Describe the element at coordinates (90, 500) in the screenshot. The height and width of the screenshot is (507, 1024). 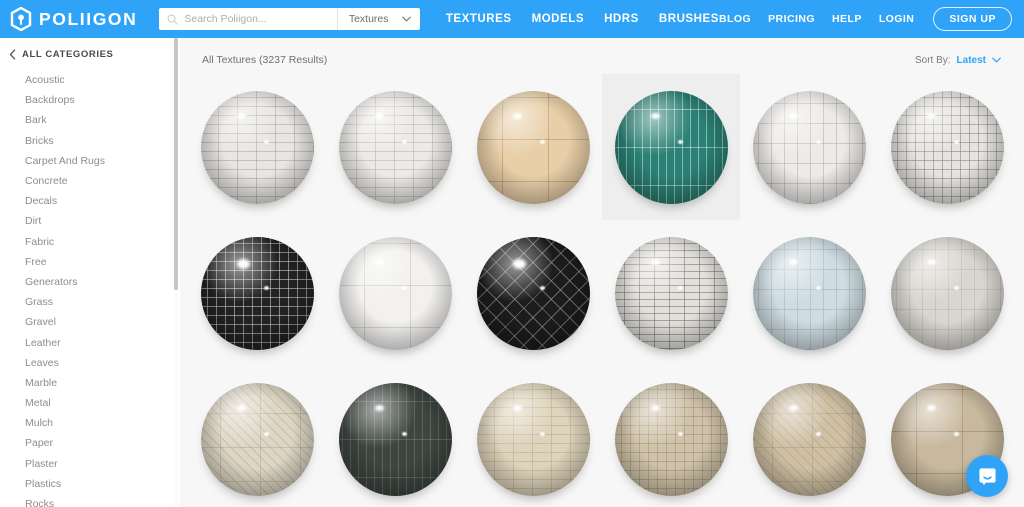
I see `sidebar-item-rocks: Rocks` at that location.